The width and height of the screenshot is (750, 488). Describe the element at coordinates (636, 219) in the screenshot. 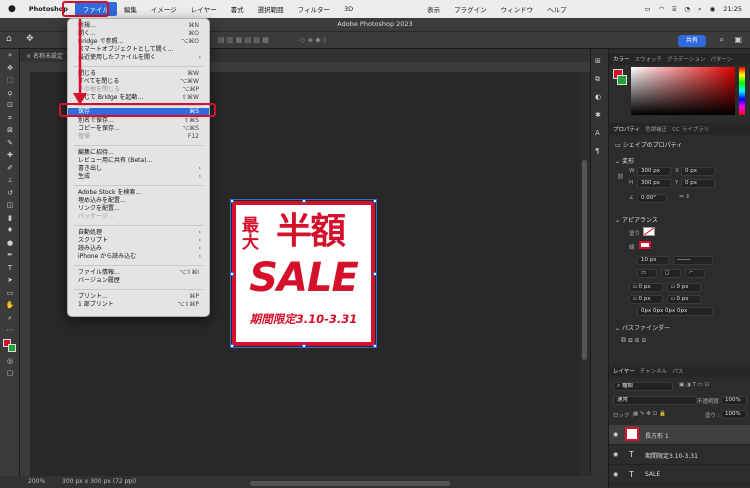

I see `appearance-section: ⌄ アピアランス` at that location.